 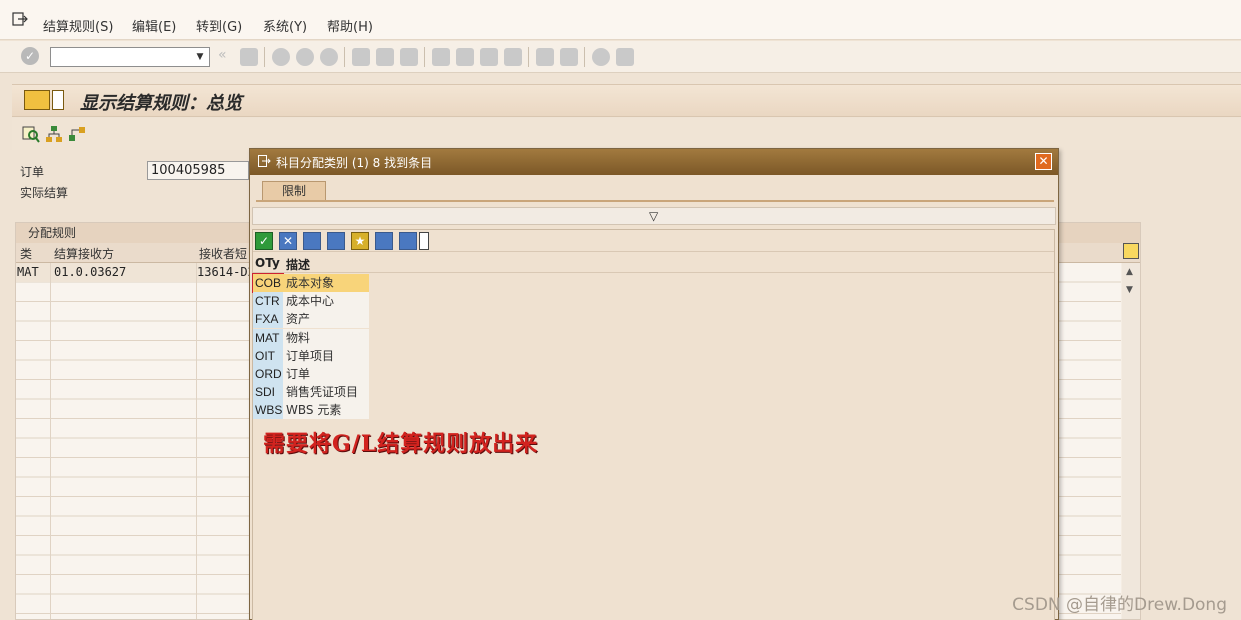 What do you see at coordinates (281, 57) in the screenshot?
I see `back-icon` at bounding box center [281, 57].